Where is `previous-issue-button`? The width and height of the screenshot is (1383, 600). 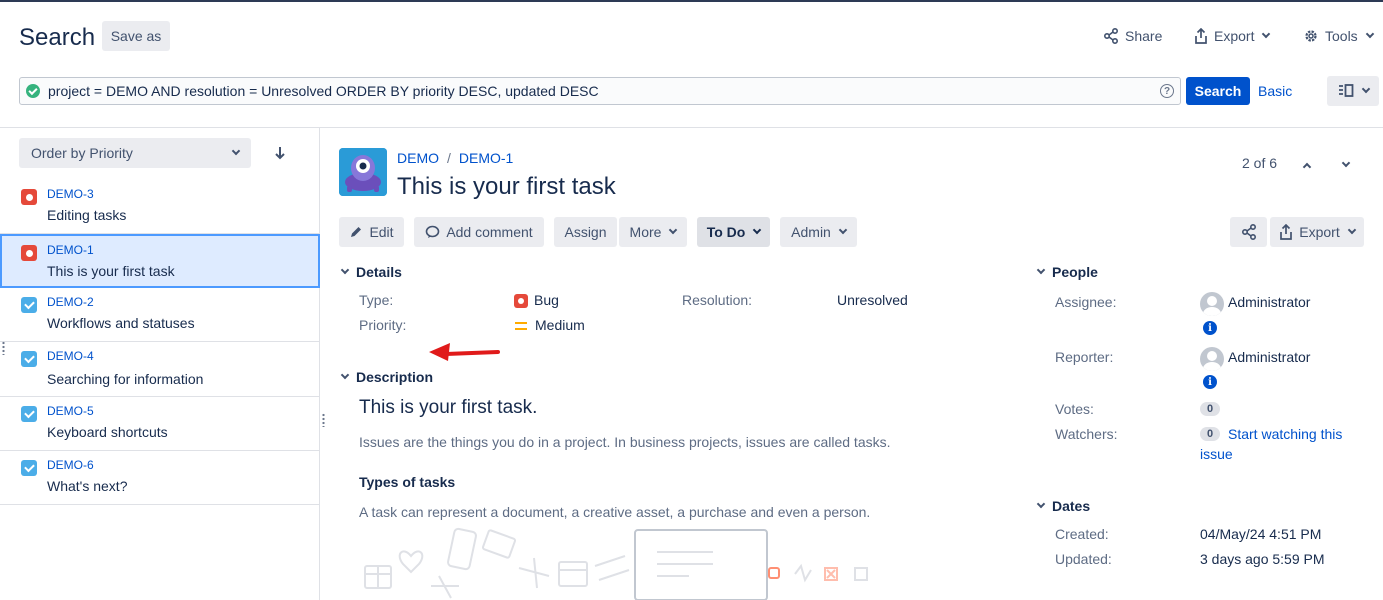 previous-issue-button is located at coordinates (1307, 165).